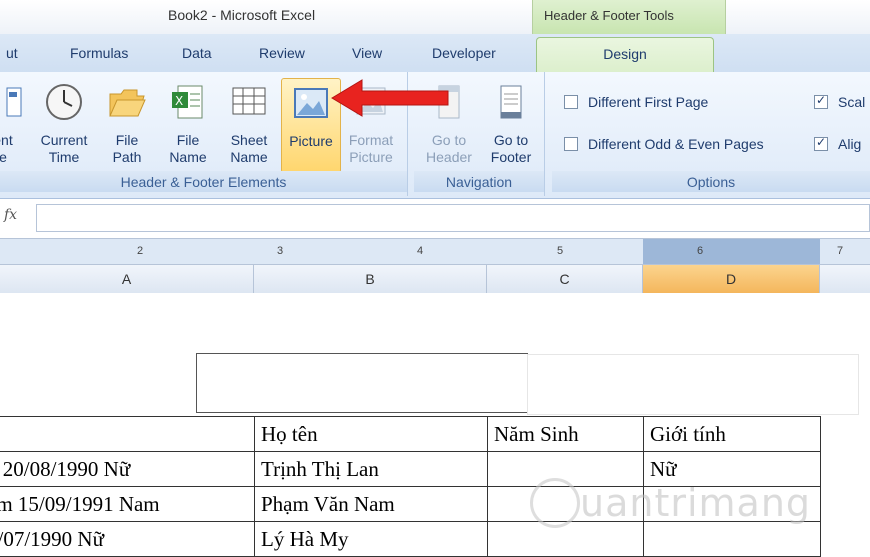 This screenshot has height=557, width=870. I want to click on column-headers: A B C D, so click(435, 279).